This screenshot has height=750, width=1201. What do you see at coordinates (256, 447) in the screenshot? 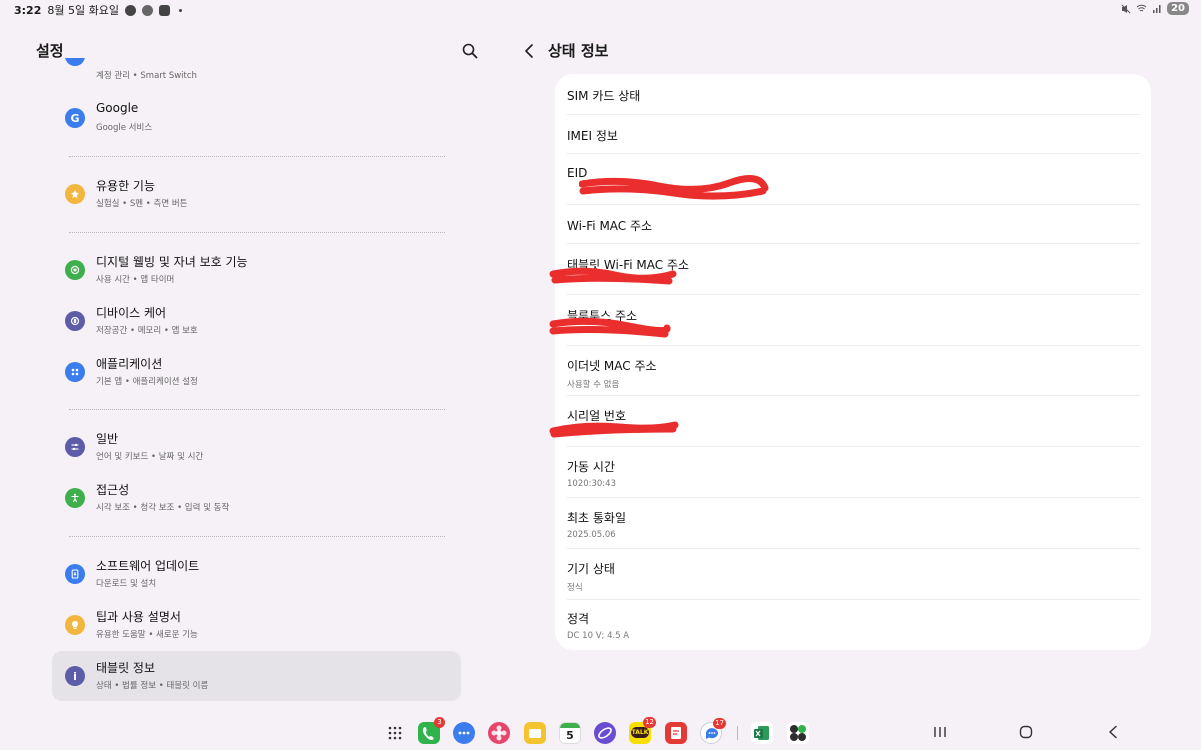
I see `menu-item-general: 일반 언어 및 키보드 • 날짜 및 시간` at bounding box center [256, 447].